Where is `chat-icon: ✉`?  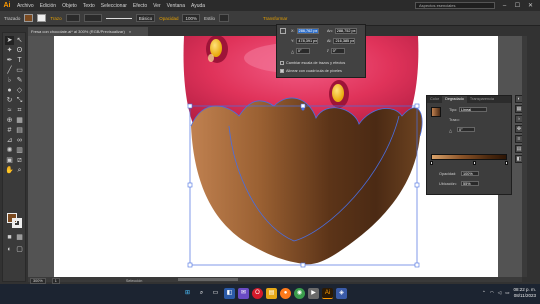
chat-icon: ✉ is located at coordinates (243, 293).